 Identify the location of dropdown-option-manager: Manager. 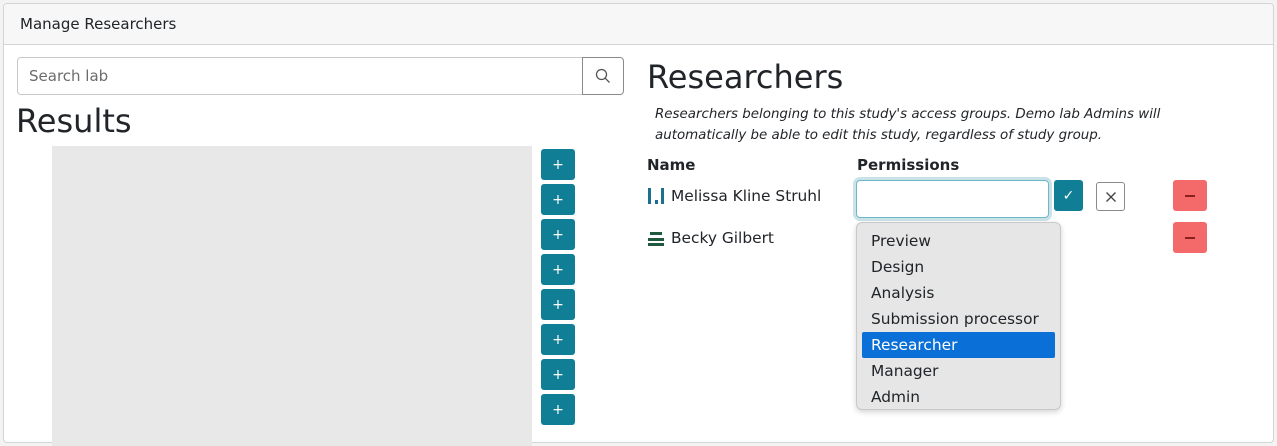
(958, 371).